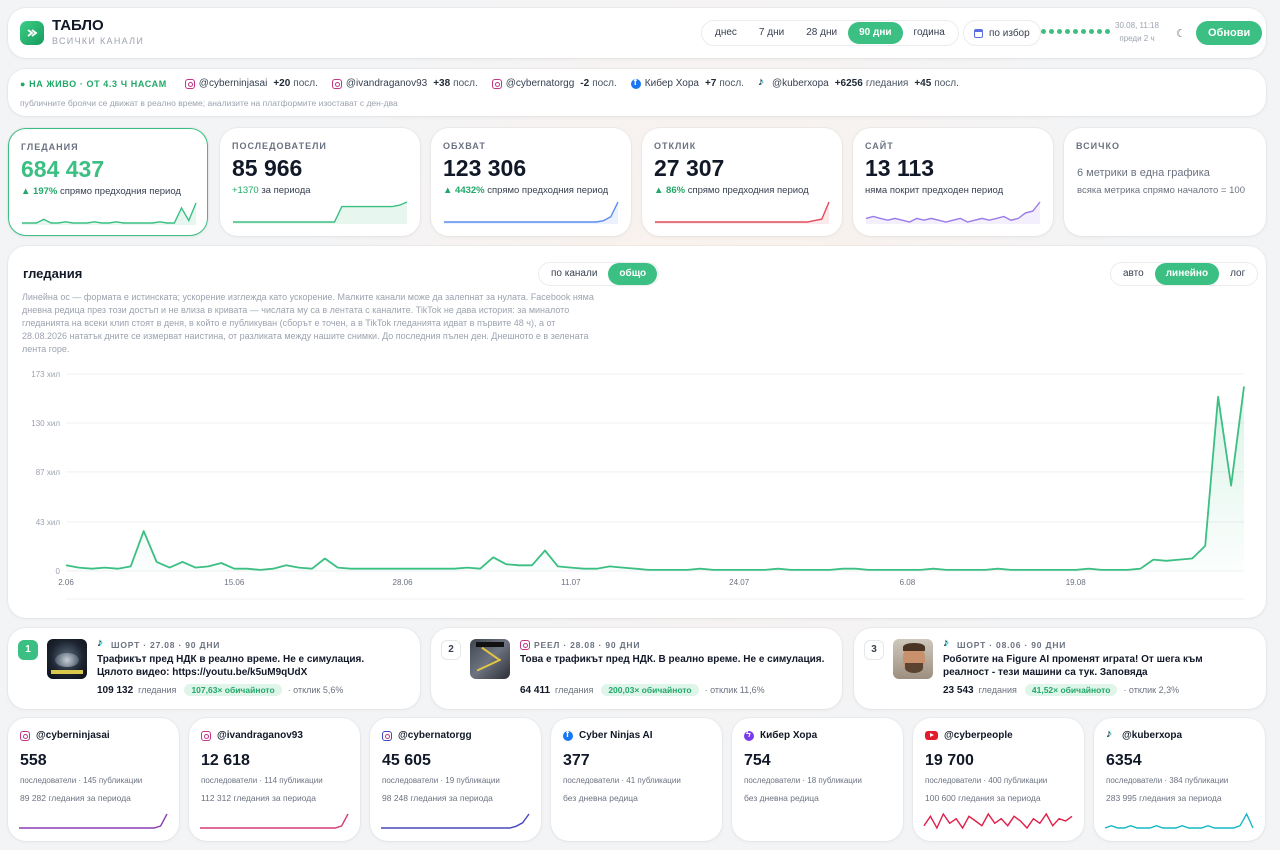 The image size is (1280, 850). Describe the element at coordinates (251, 83) in the screenshot. I see `live-item: @cyberninjasai +20 посл.` at that location.